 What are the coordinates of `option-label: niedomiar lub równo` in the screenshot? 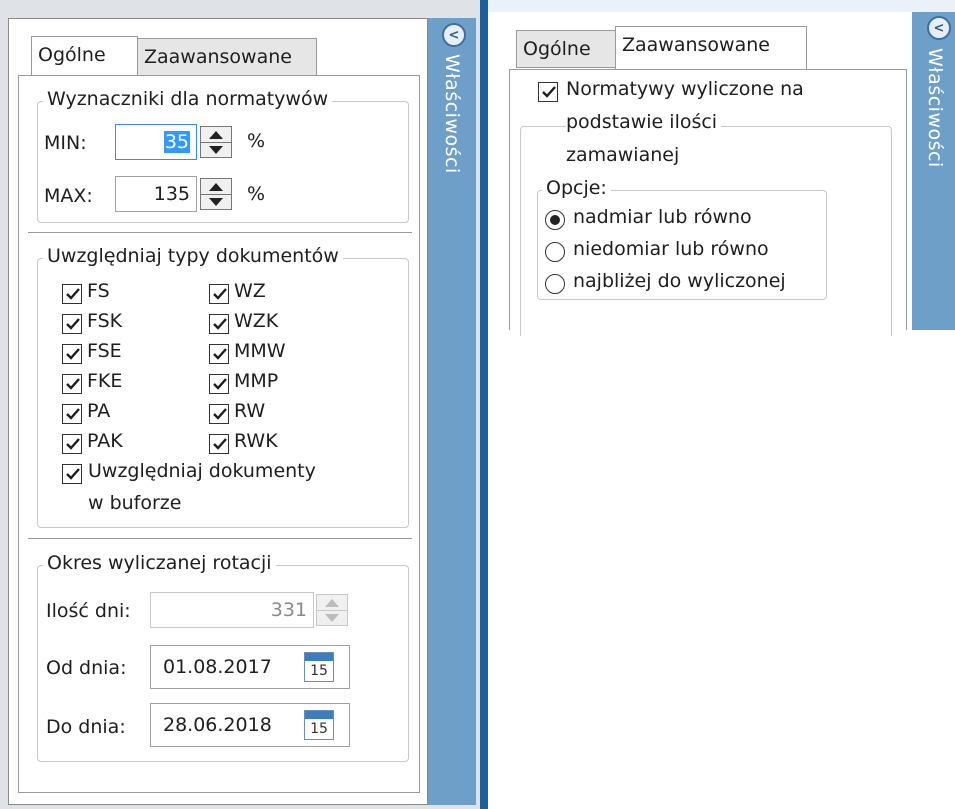 It's located at (671, 249).